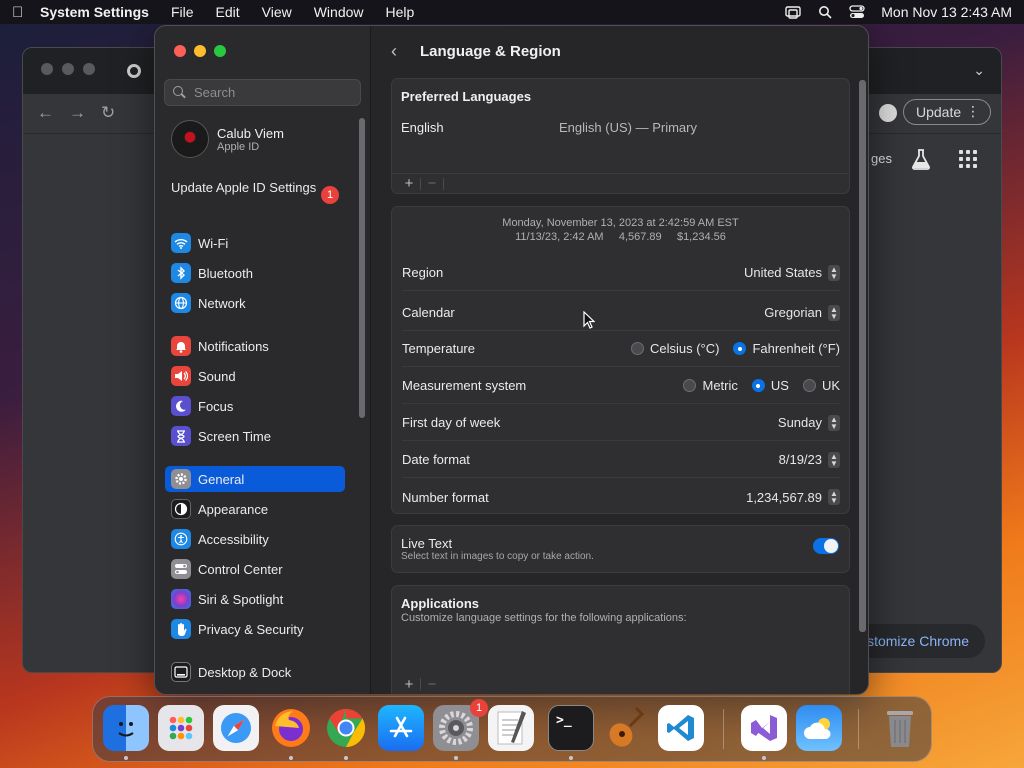  Describe the element at coordinates (255, 599) in the screenshot. I see `sidebar-item-siri-spotlight: Siri & Spotlight` at that location.